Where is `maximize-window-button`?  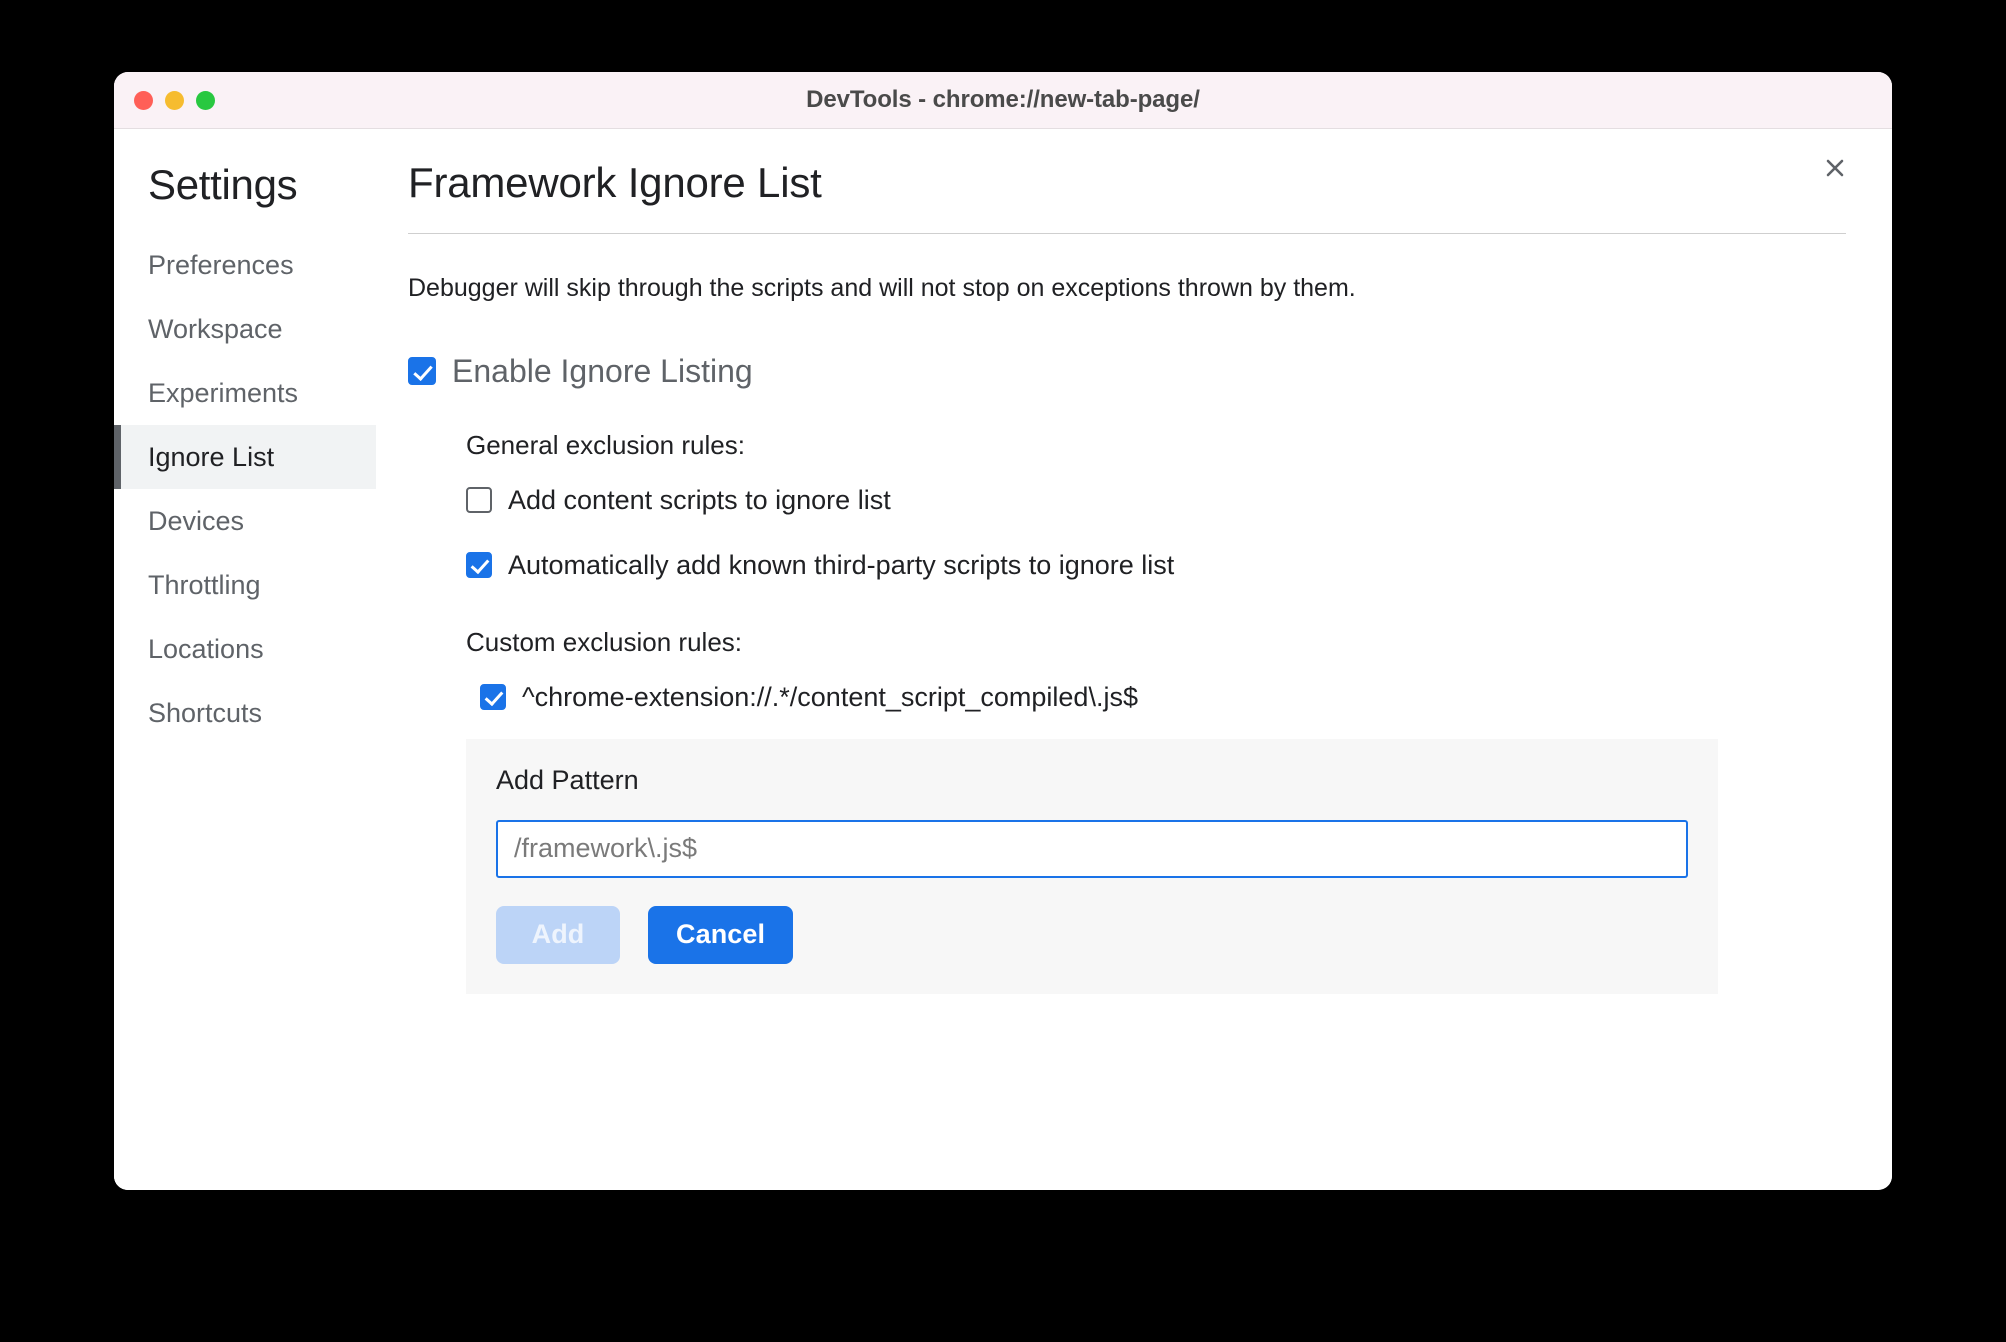 maximize-window-button is located at coordinates (205, 100).